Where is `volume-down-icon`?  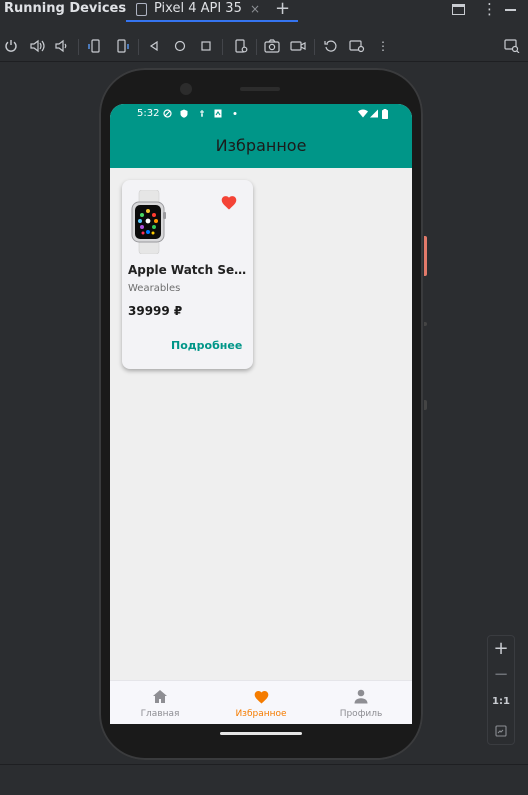 volume-down-icon is located at coordinates (61, 46).